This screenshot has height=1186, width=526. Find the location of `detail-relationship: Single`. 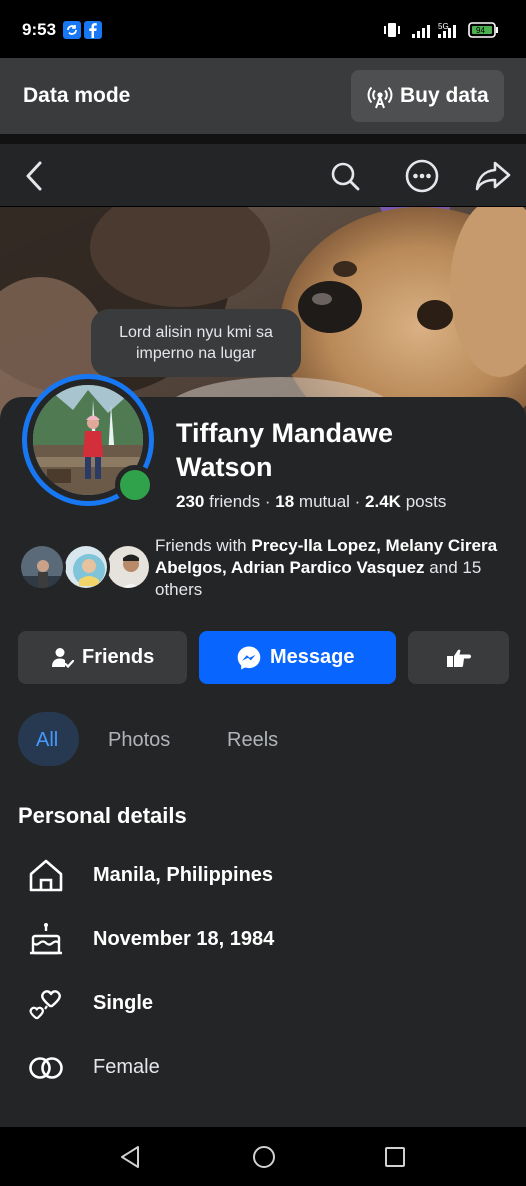

detail-relationship: Single is located at coordinates (123, 1003).